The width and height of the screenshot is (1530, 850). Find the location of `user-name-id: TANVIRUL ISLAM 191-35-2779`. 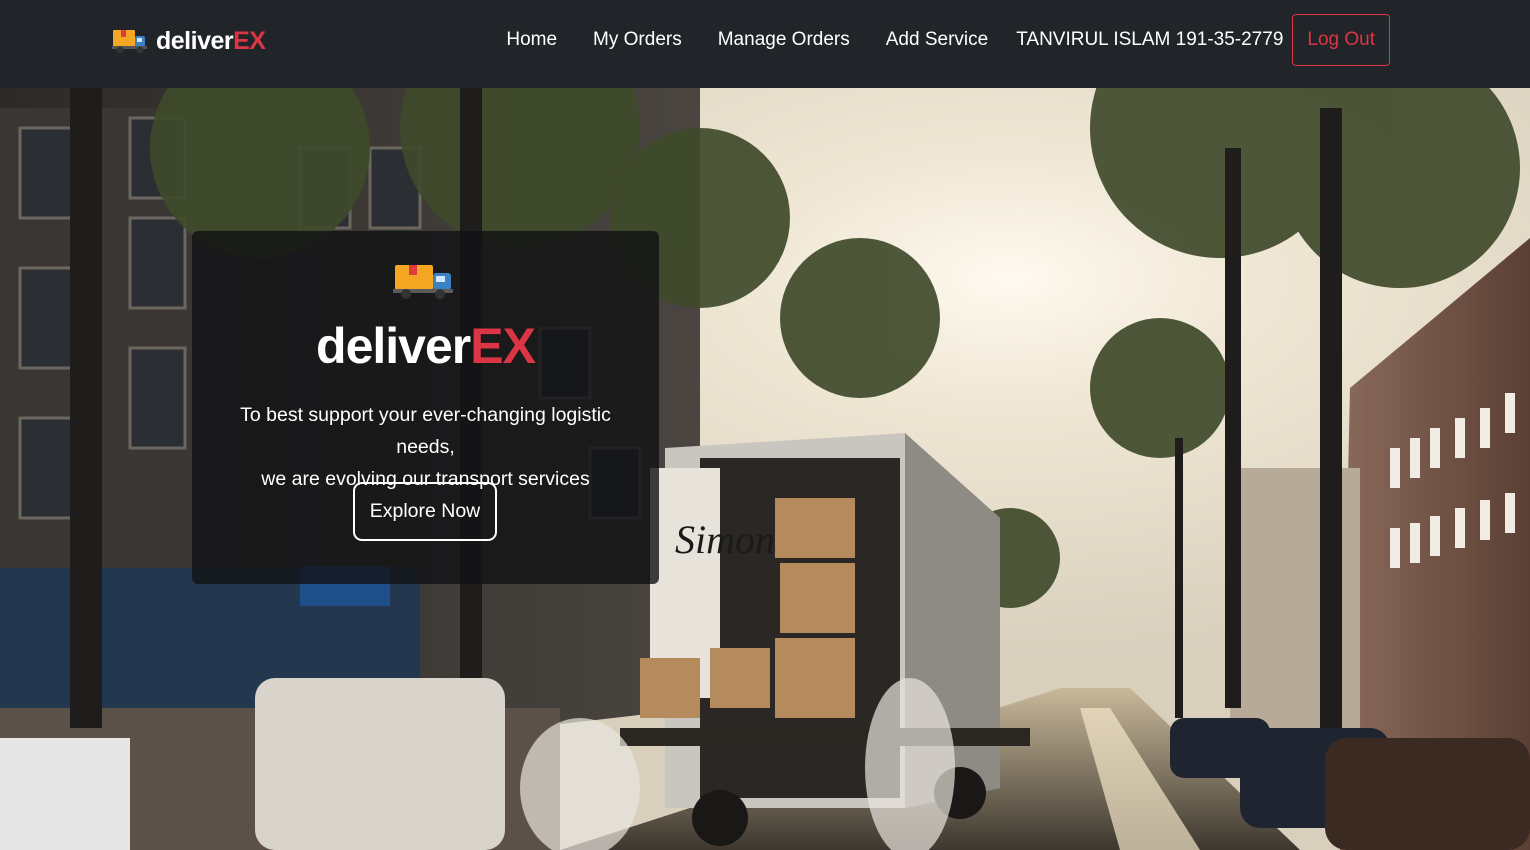

user-name-id: TANVIRUL ISLAM 191-35-2779 is located at coordinates (1150, 39).